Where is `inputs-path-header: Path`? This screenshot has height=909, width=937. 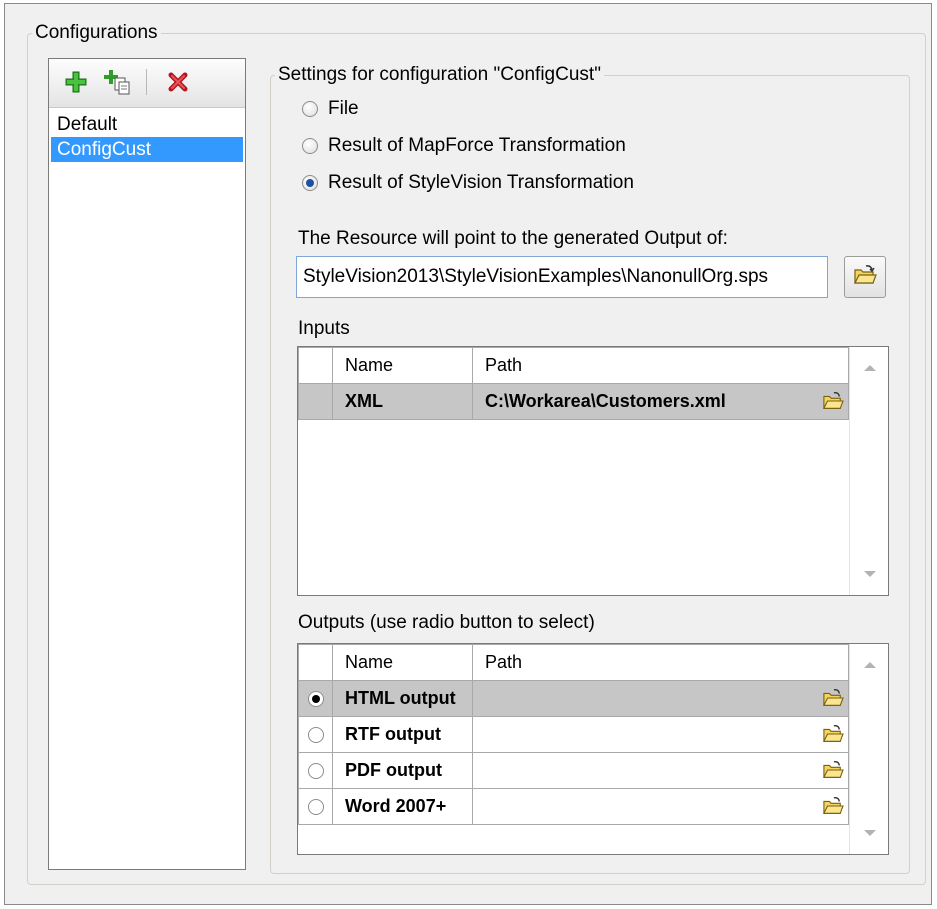
inputs-path-header: Path is located at coordinates (660, 365).